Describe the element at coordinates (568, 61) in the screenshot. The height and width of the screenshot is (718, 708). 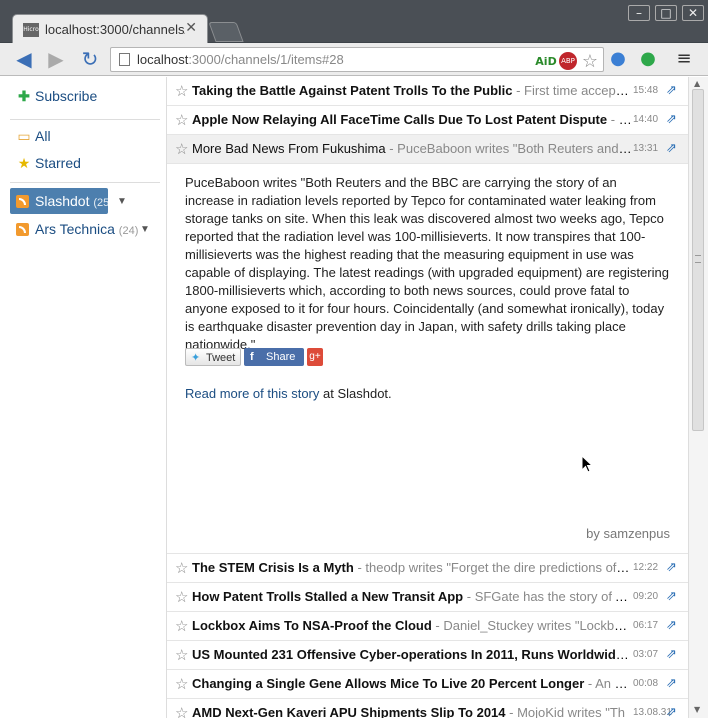
I see `adblock-icon: ABP` at that location.